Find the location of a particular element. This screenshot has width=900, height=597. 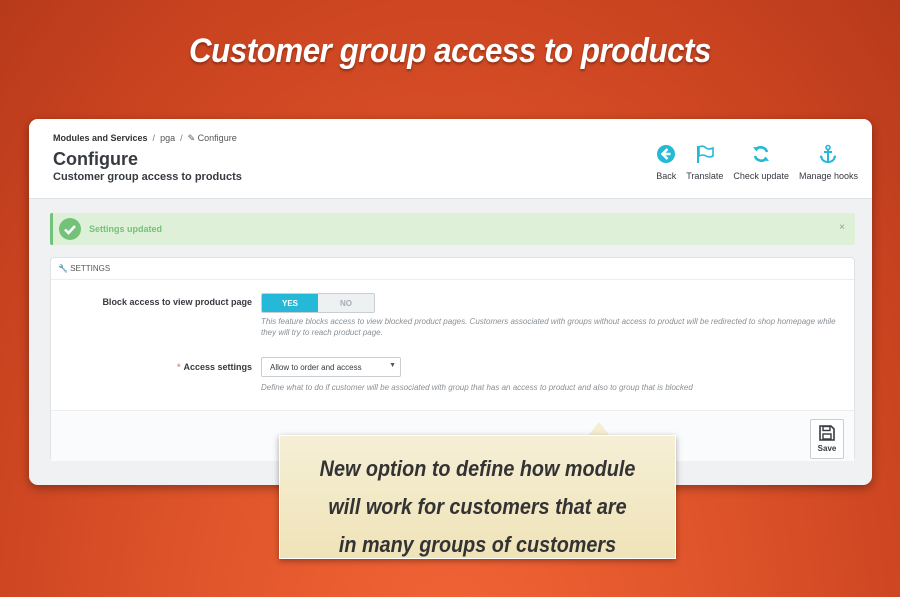

block-access-toggle: YES NO is located at coordinates (318, 303).